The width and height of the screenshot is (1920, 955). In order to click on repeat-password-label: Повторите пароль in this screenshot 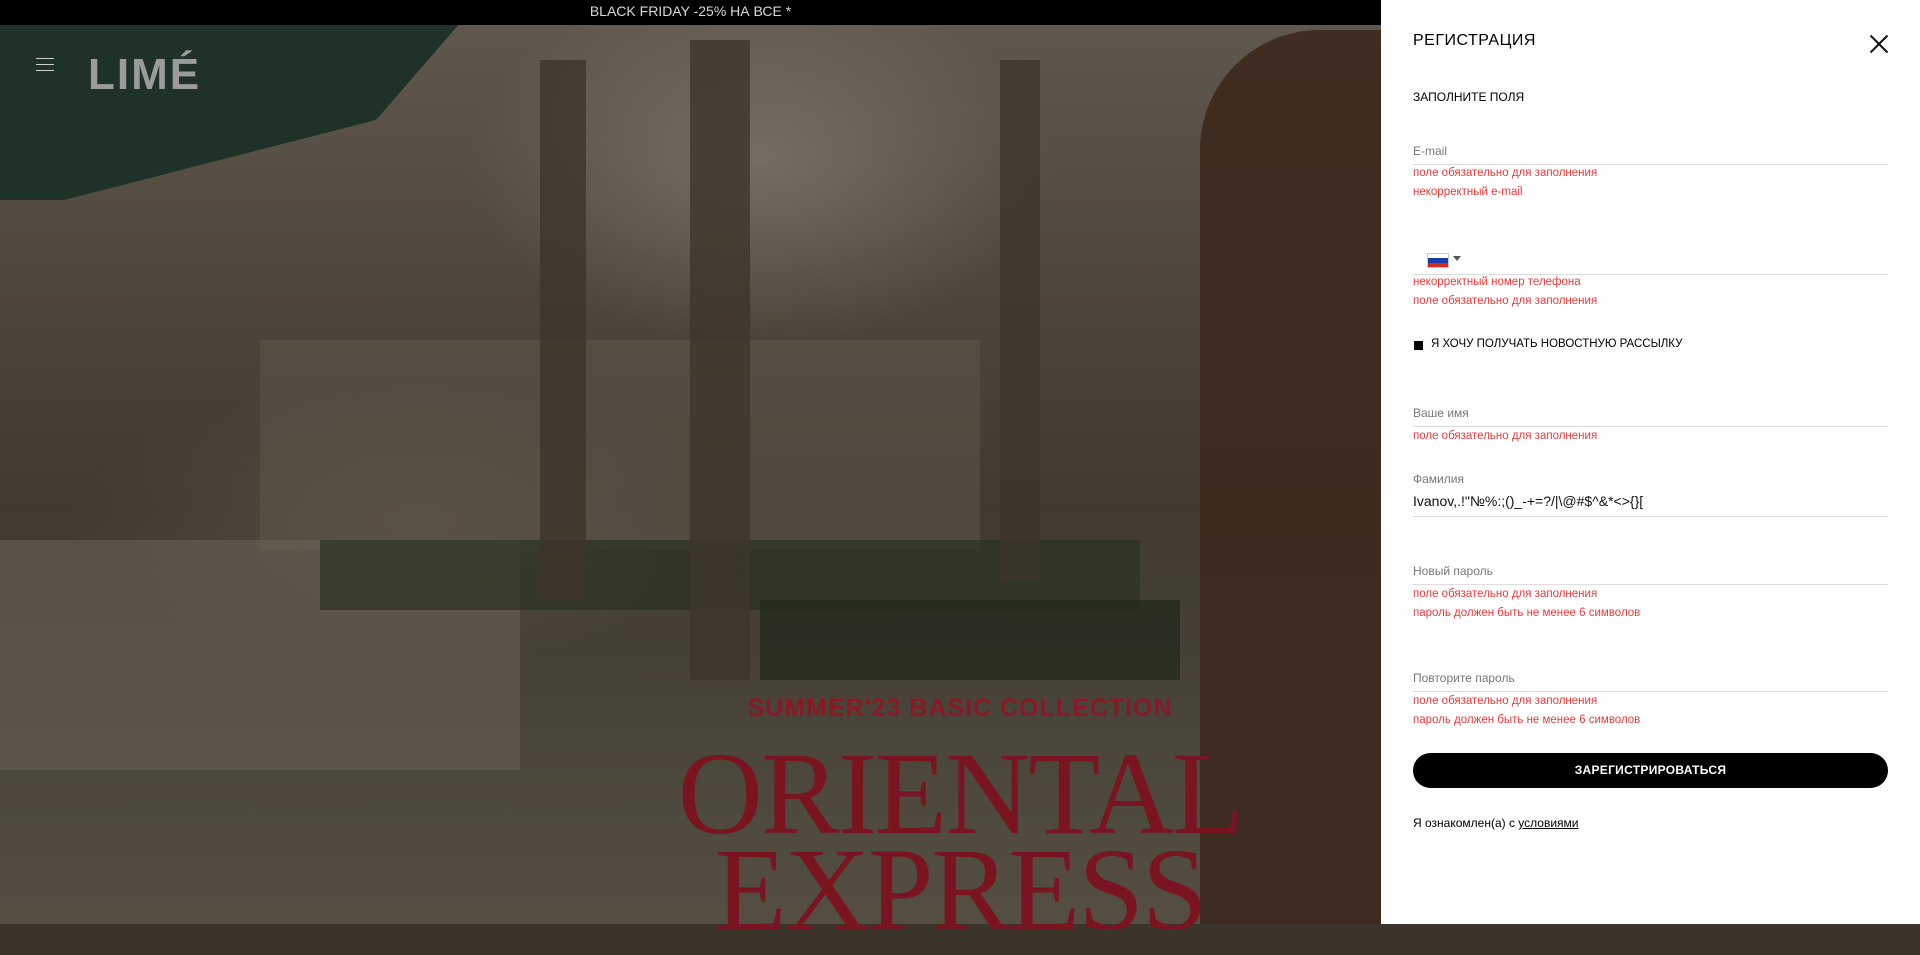, I will do `click(1464, 678)`.